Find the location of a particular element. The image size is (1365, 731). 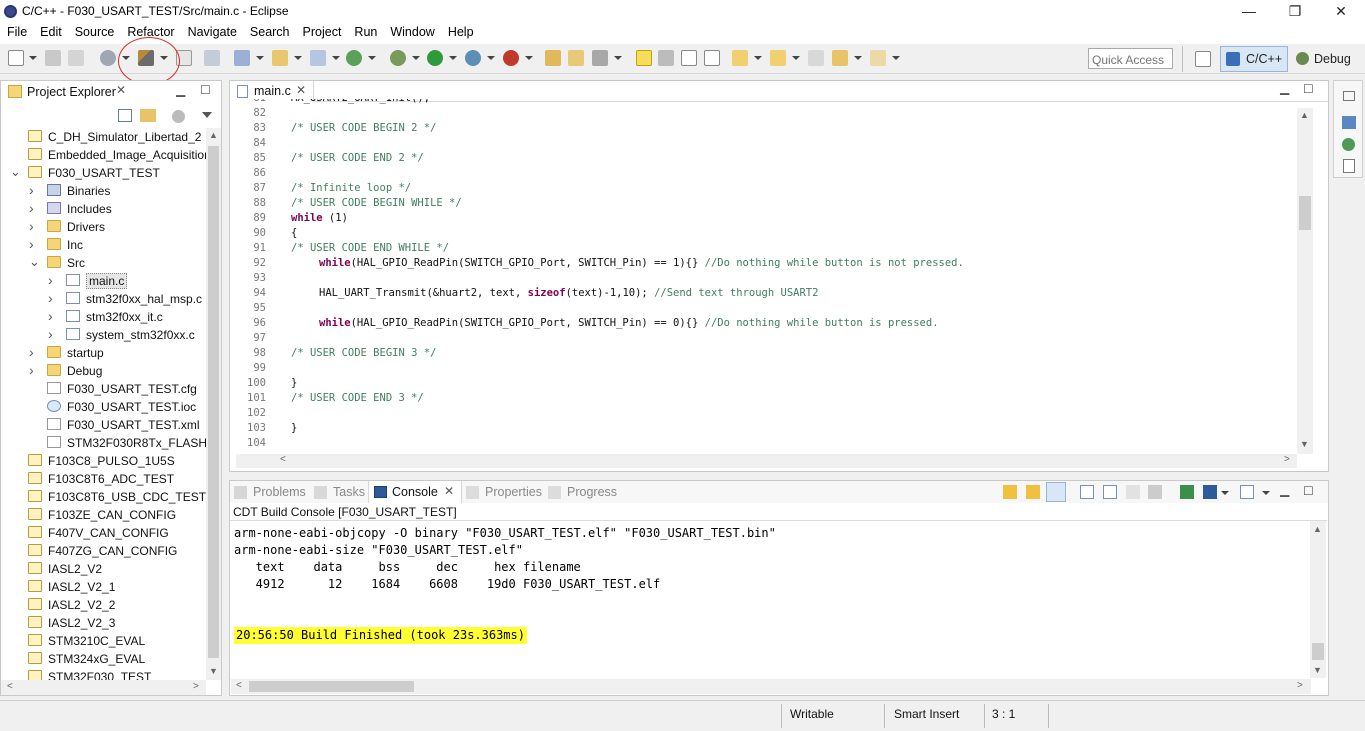

editor-horizontal-scrollbar: < > is located at coordinates (766, 461).